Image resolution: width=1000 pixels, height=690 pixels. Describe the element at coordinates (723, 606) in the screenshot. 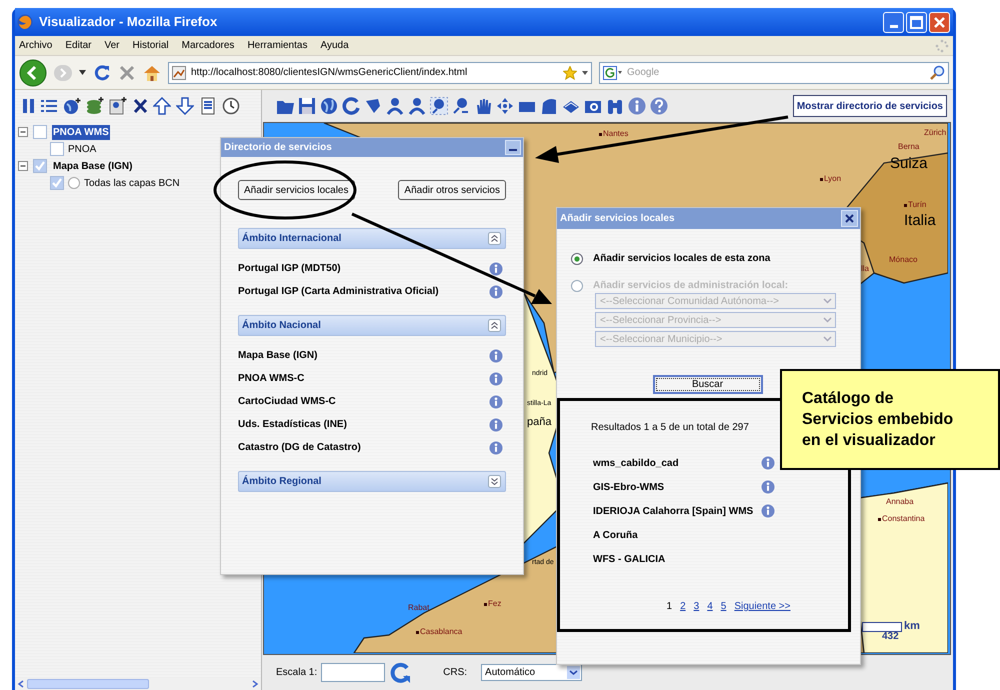

I see `page-link: 5` at that location.